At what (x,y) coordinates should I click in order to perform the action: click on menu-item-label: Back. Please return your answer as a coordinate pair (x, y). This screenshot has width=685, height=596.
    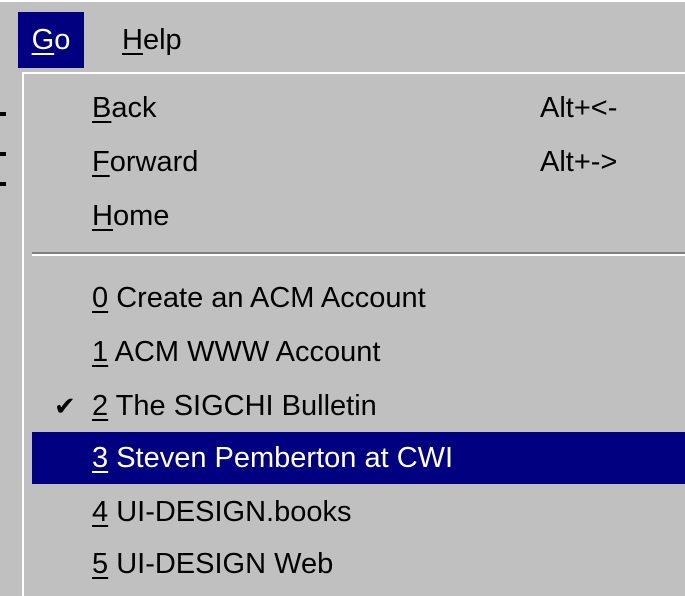
    Looking at the image, I should click on (124, 108).